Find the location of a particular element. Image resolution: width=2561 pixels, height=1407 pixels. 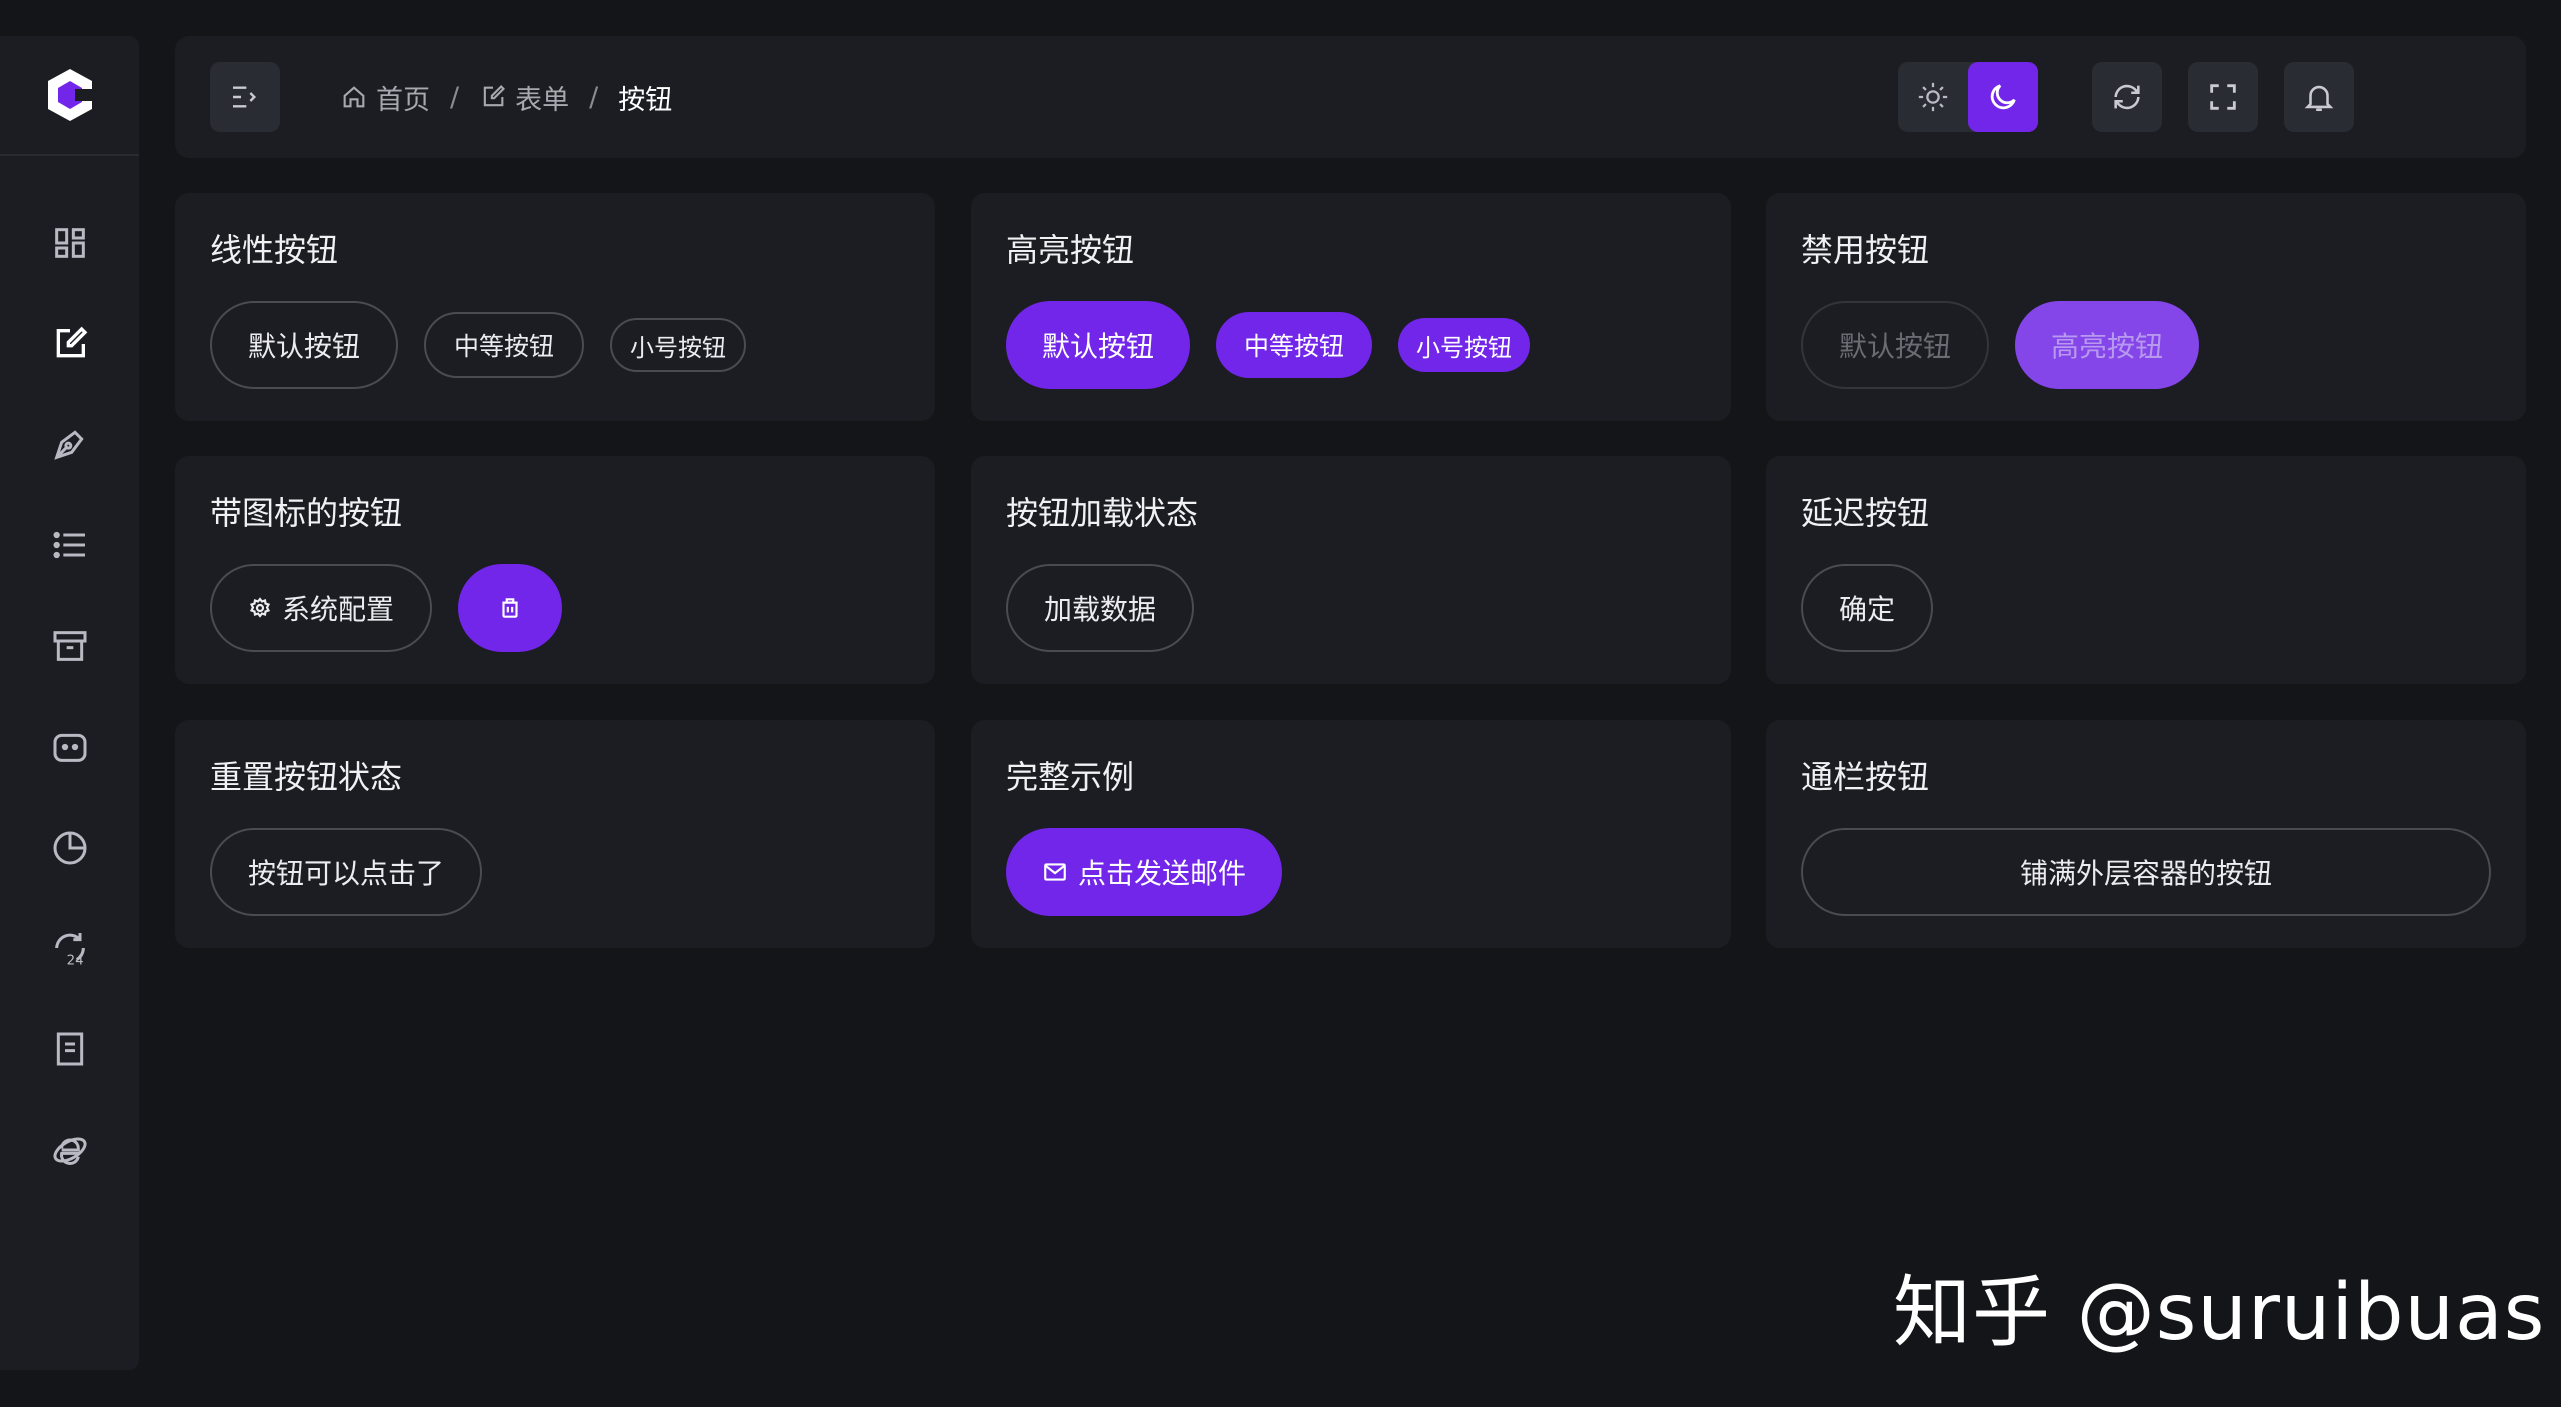

confirm-button: 确定 is located at coordinates (1867, 608).